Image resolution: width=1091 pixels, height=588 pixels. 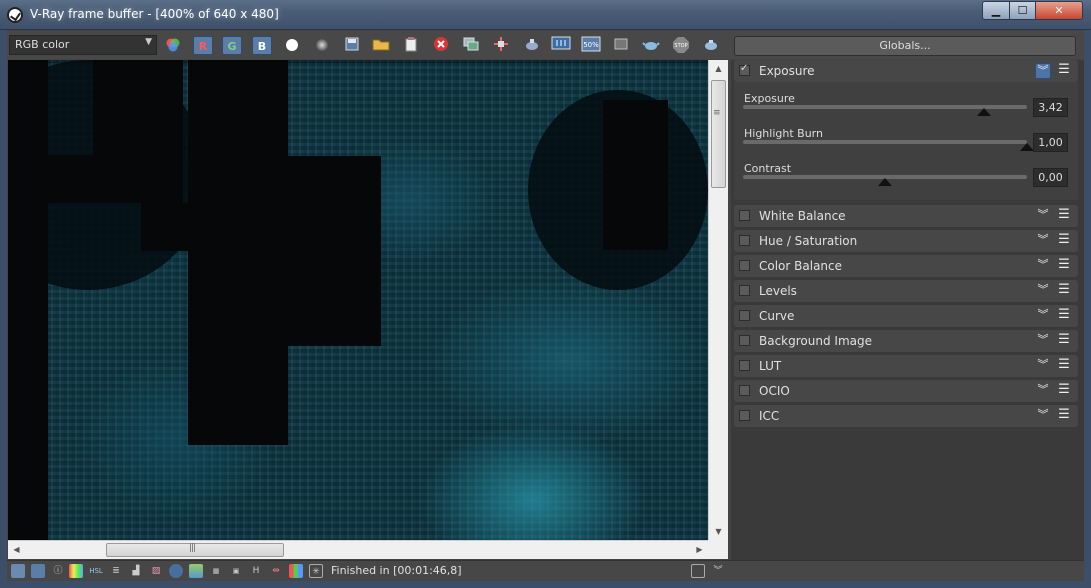 What do you see at coordinates (718, 571) in the screenshot?
I see `chevron-down-icon: ︾` at bounding box center [718, 571].